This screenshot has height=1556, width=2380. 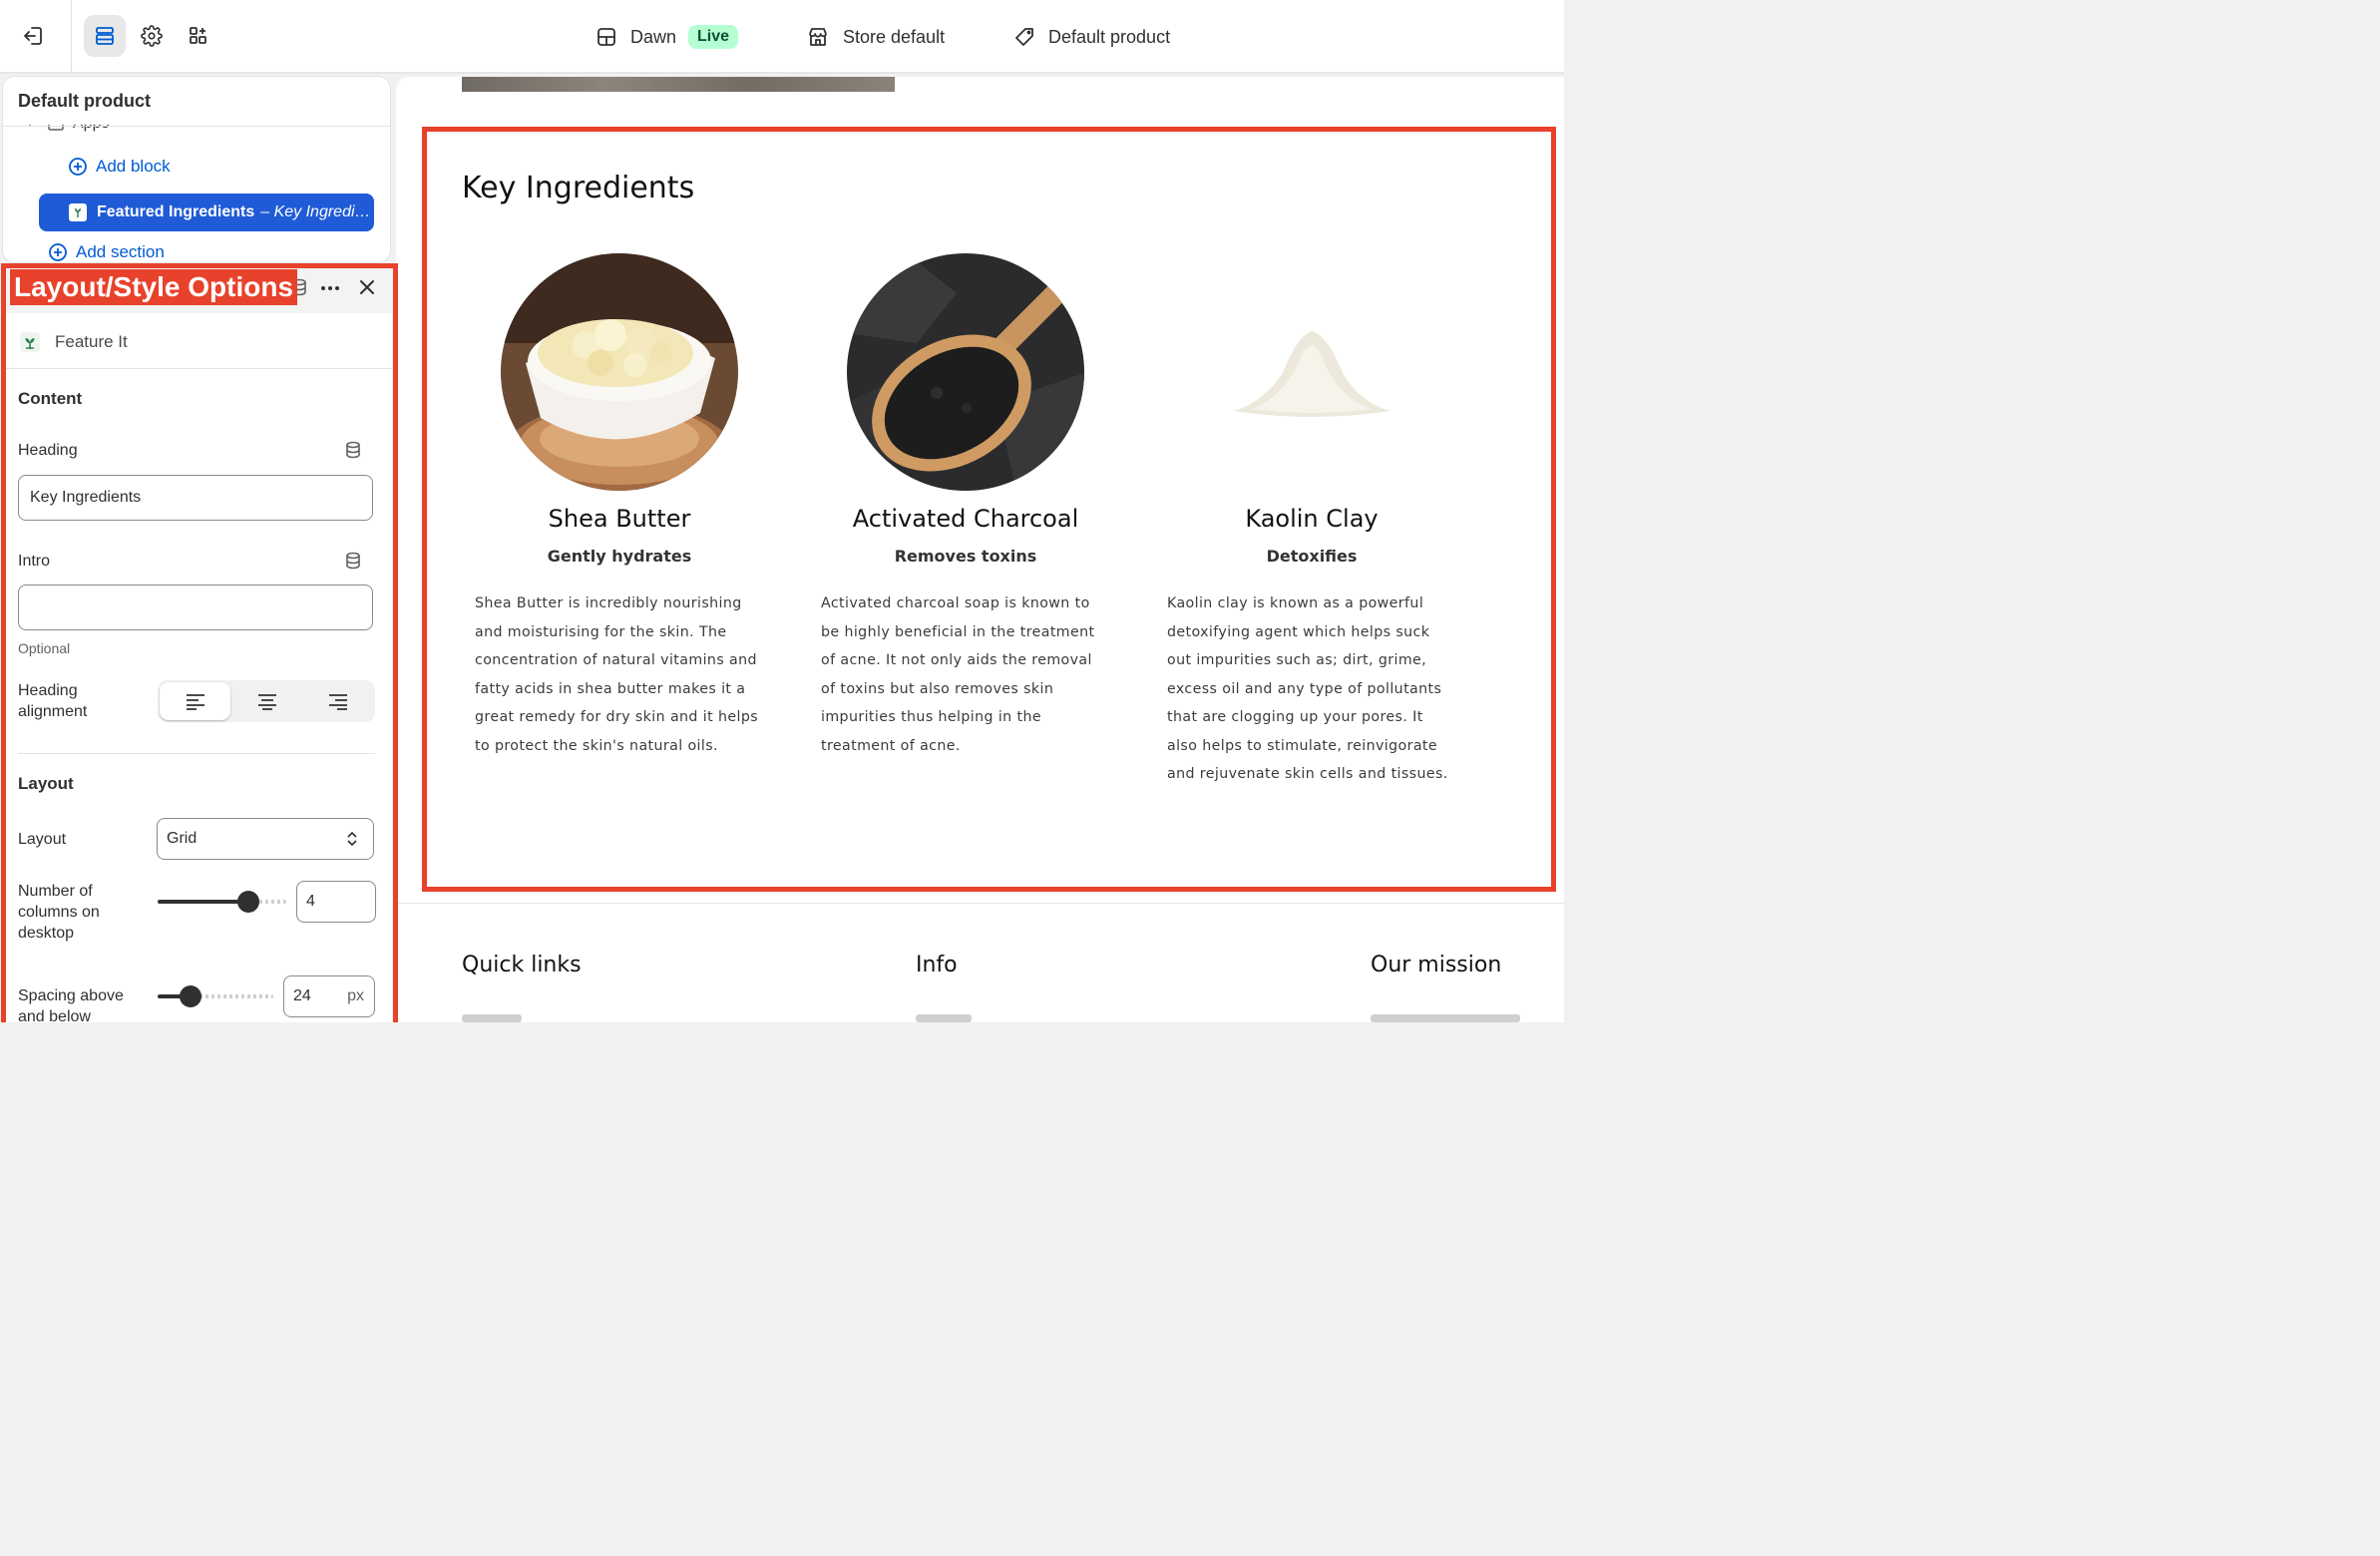 What do you see at coordinates (782, 37) in the screenshot?
I see `editor-topbar: Dawn Live Store default Default product` at bounding box center [782, 37].